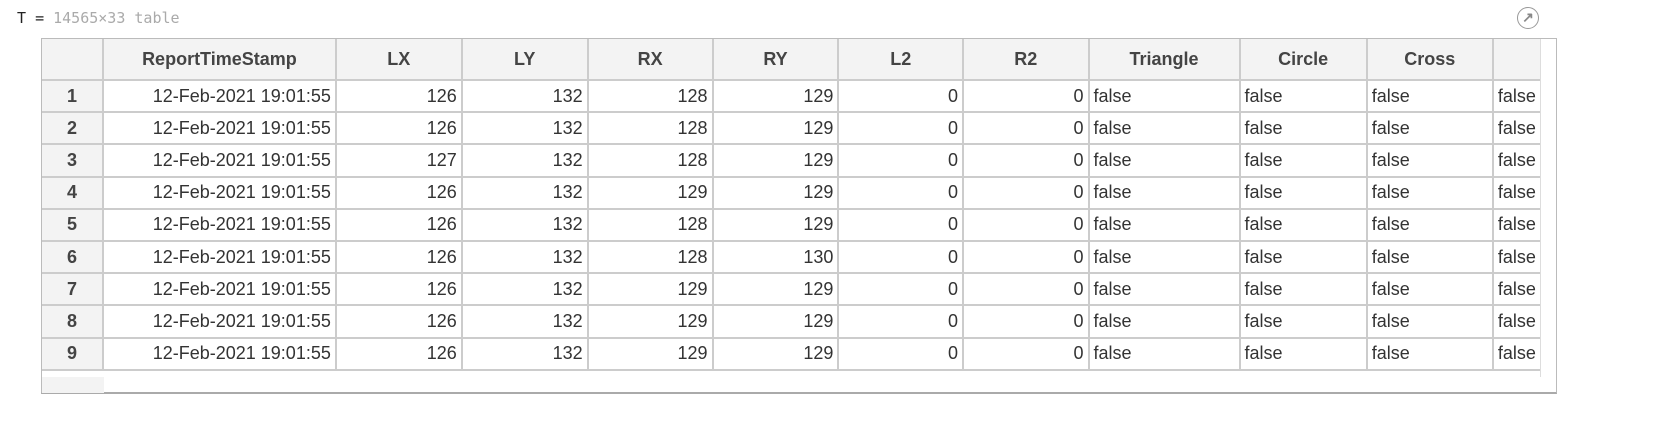  I want to click on column-header-ly: LY, so click(524, 60).